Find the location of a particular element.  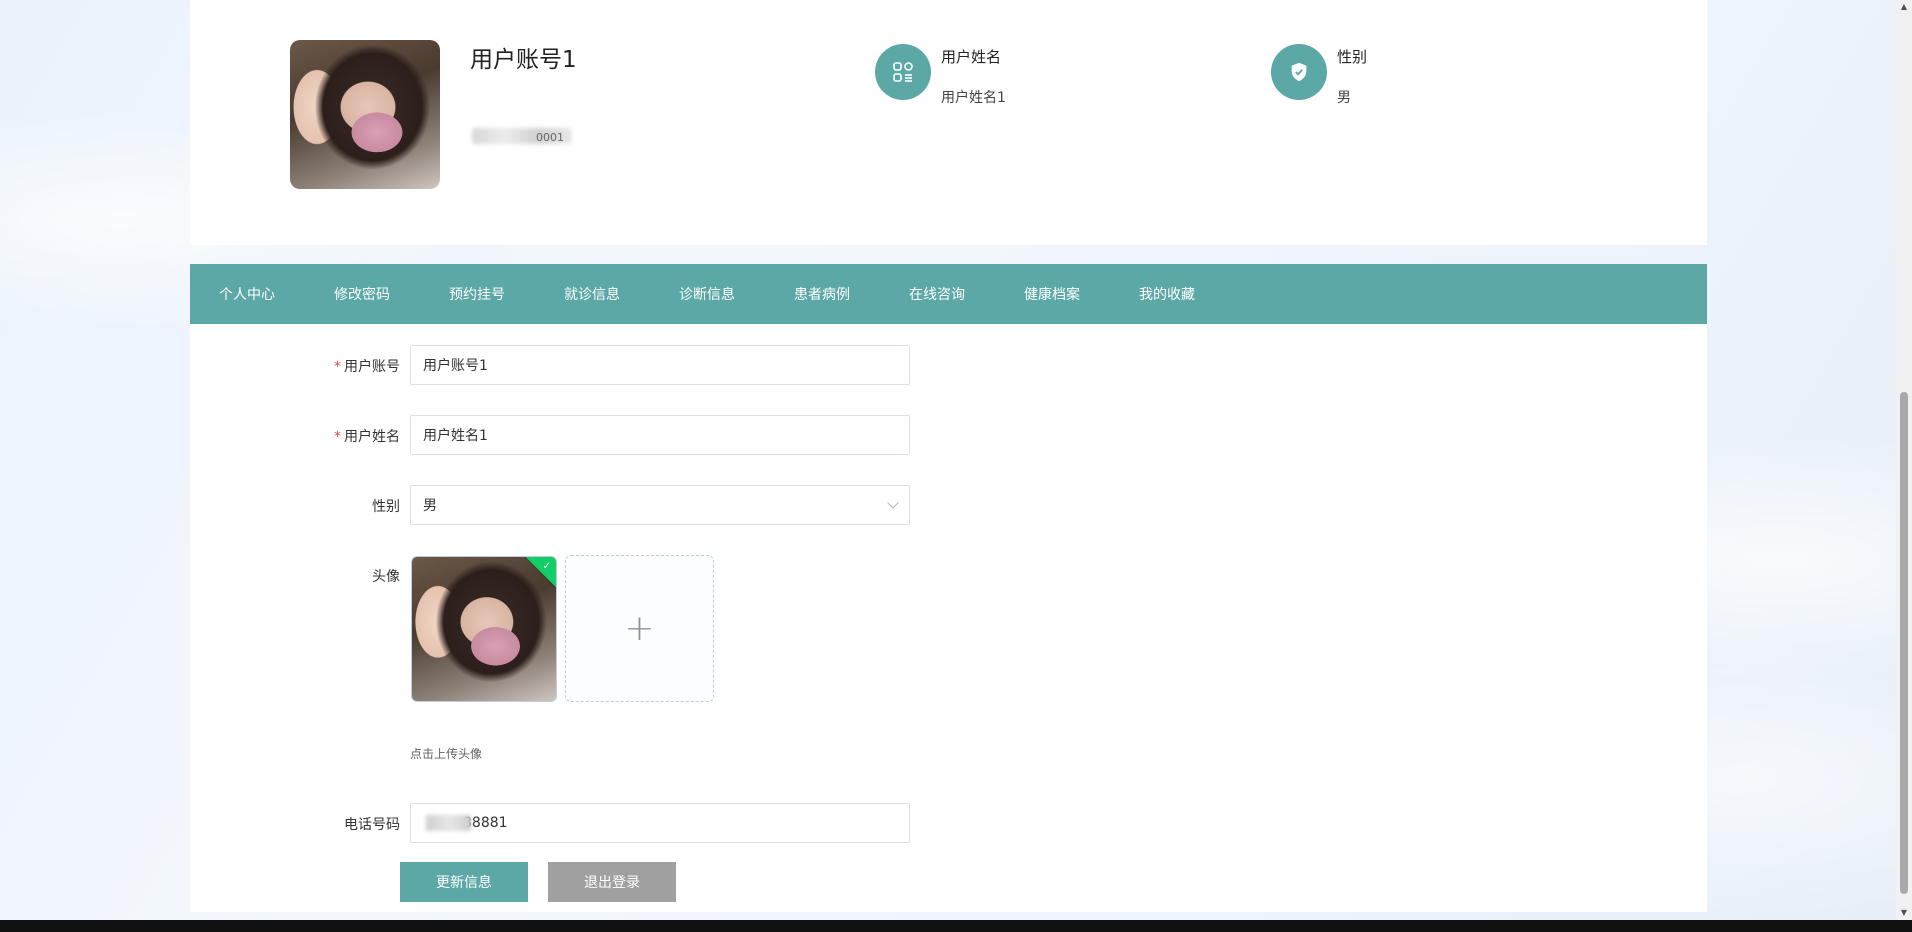

plus-icon: + is located at coordinates (639, 628).